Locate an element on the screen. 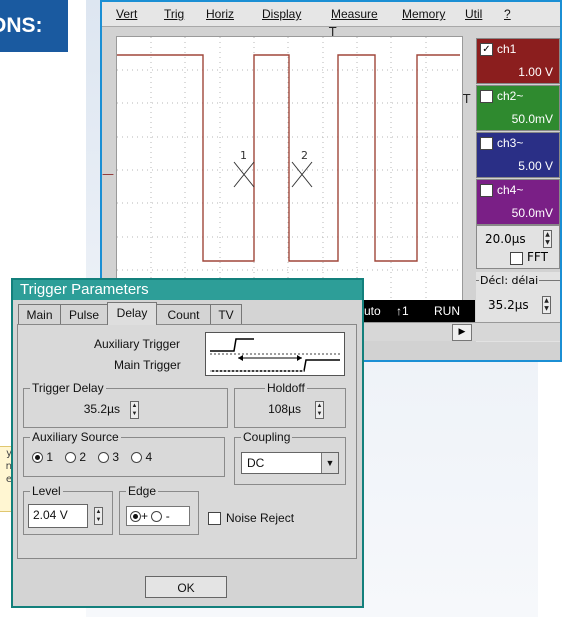 The image size is (565, 617). level-spinner: ▲ ▼ is located at coordinates (98, 516).